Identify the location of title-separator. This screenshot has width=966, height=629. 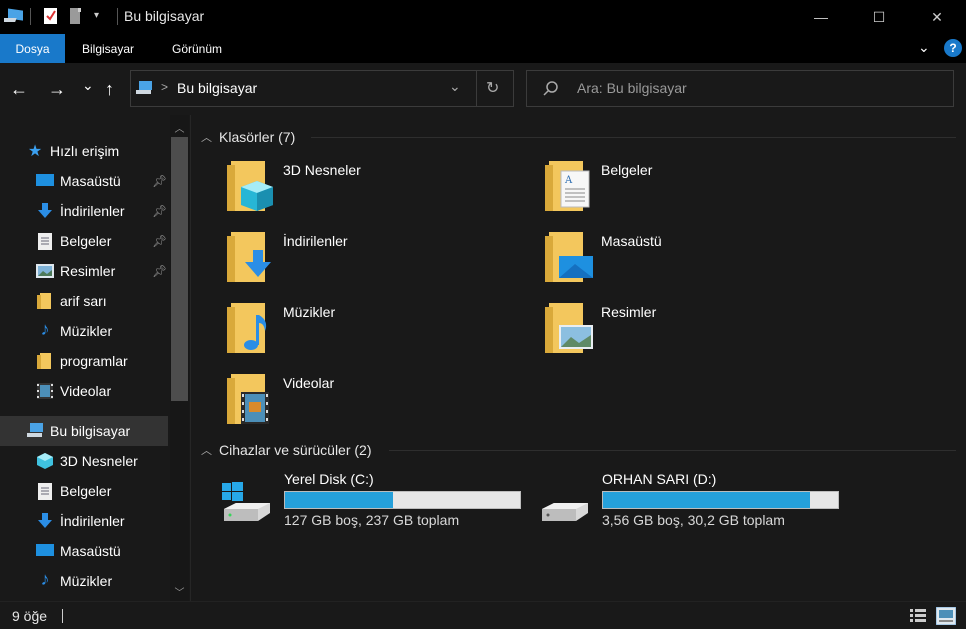
(117, 16).